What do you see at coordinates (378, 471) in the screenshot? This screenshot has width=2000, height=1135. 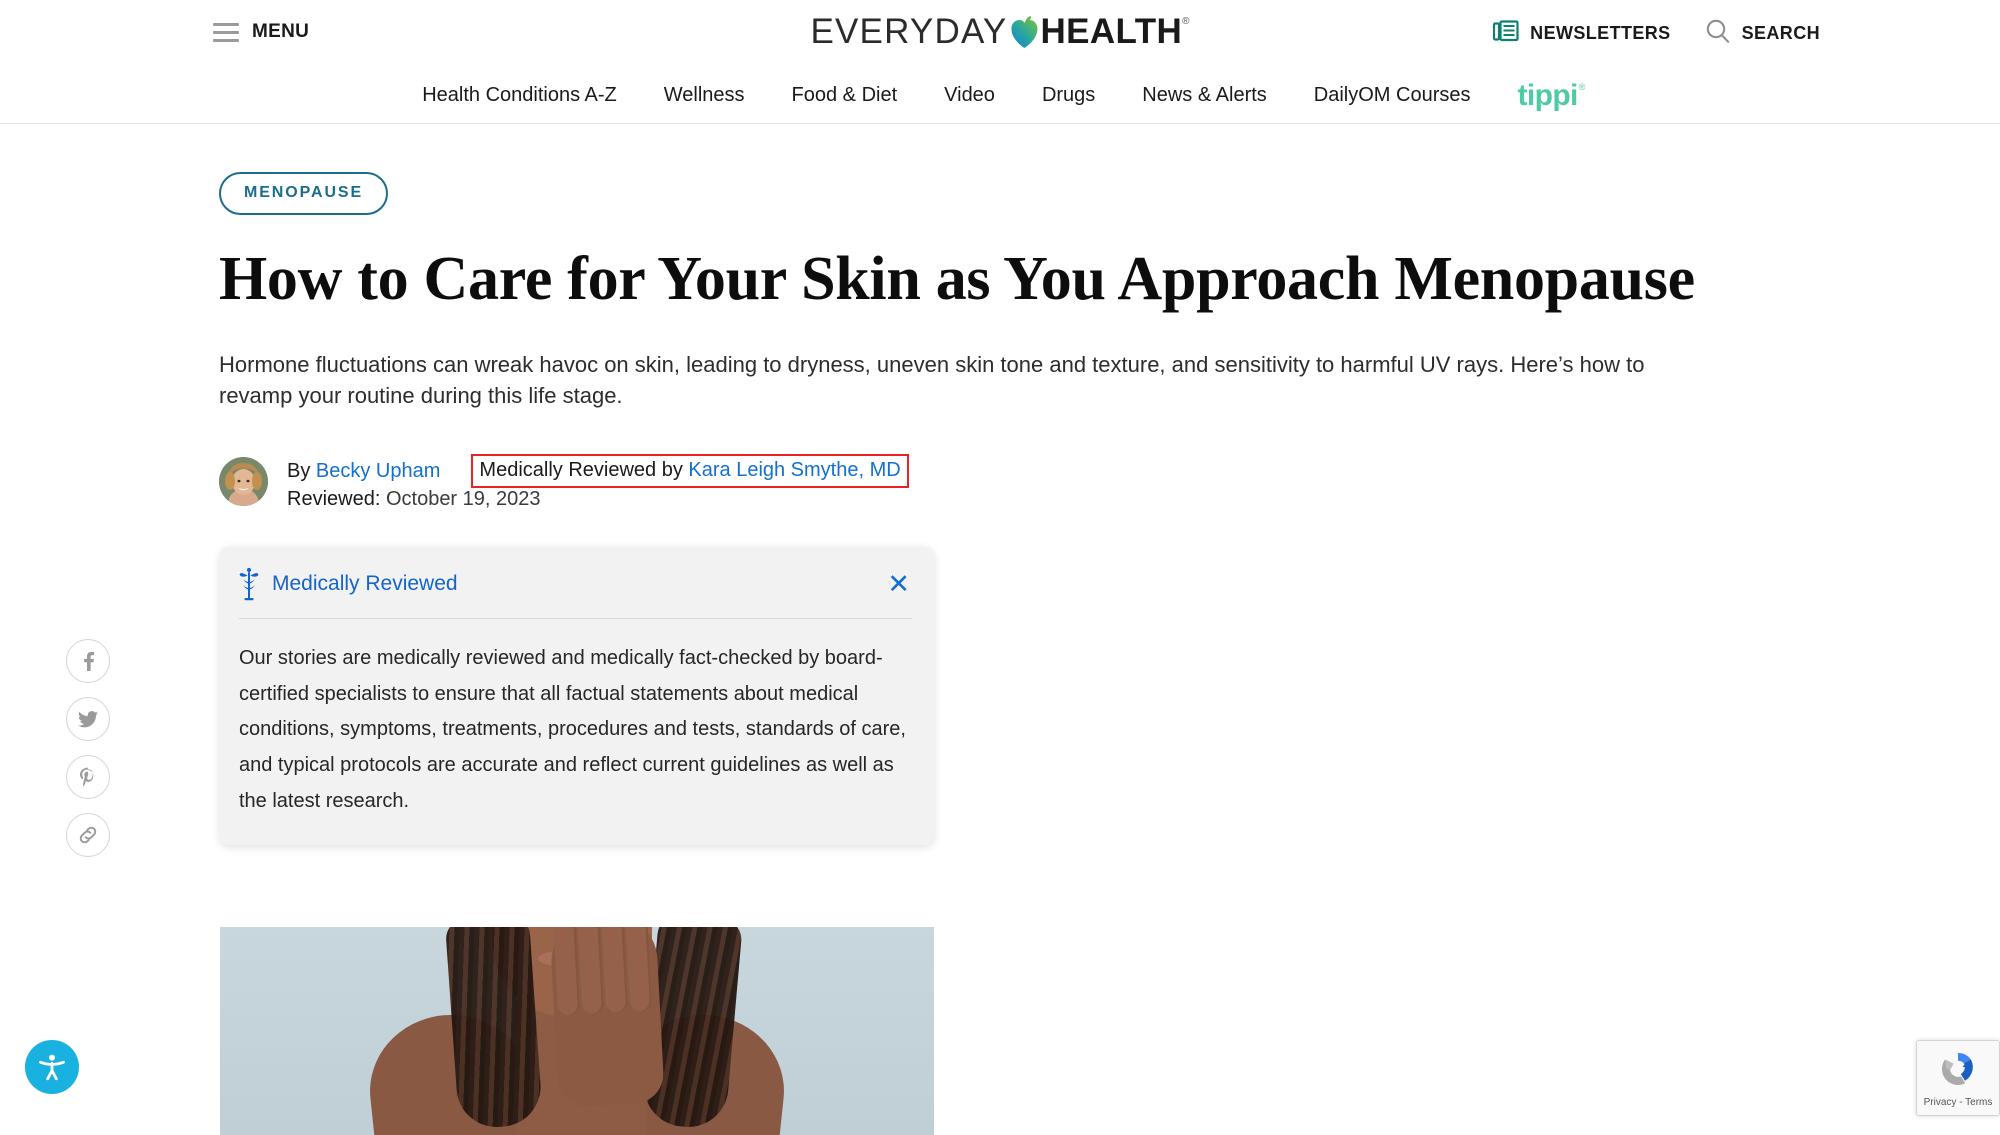 I see `author-link: Becky Upham` at bounding box center [378, 471].